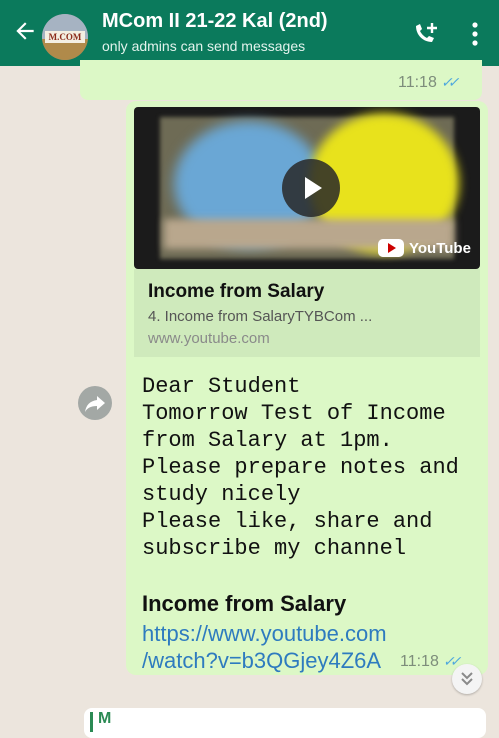  What do you see at coordinates (209, 338) in the screenshot?
I see `link-preview-domain: www.youtube.com` at bounding box center [209, 338].